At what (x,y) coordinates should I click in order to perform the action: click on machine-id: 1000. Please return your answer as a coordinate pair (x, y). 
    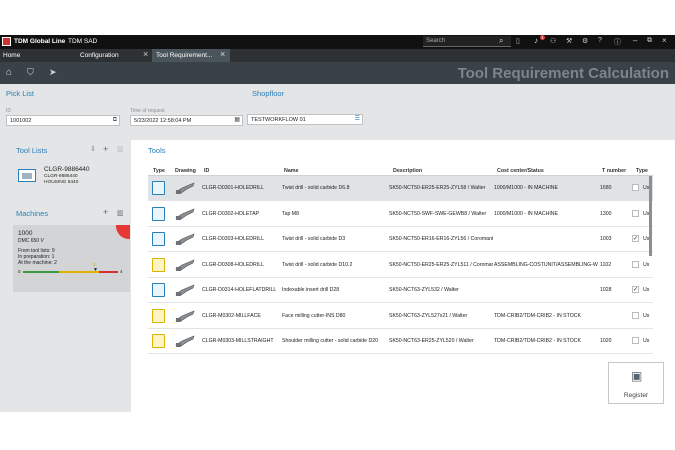
    Looking at the image, I should click on (25, 233).